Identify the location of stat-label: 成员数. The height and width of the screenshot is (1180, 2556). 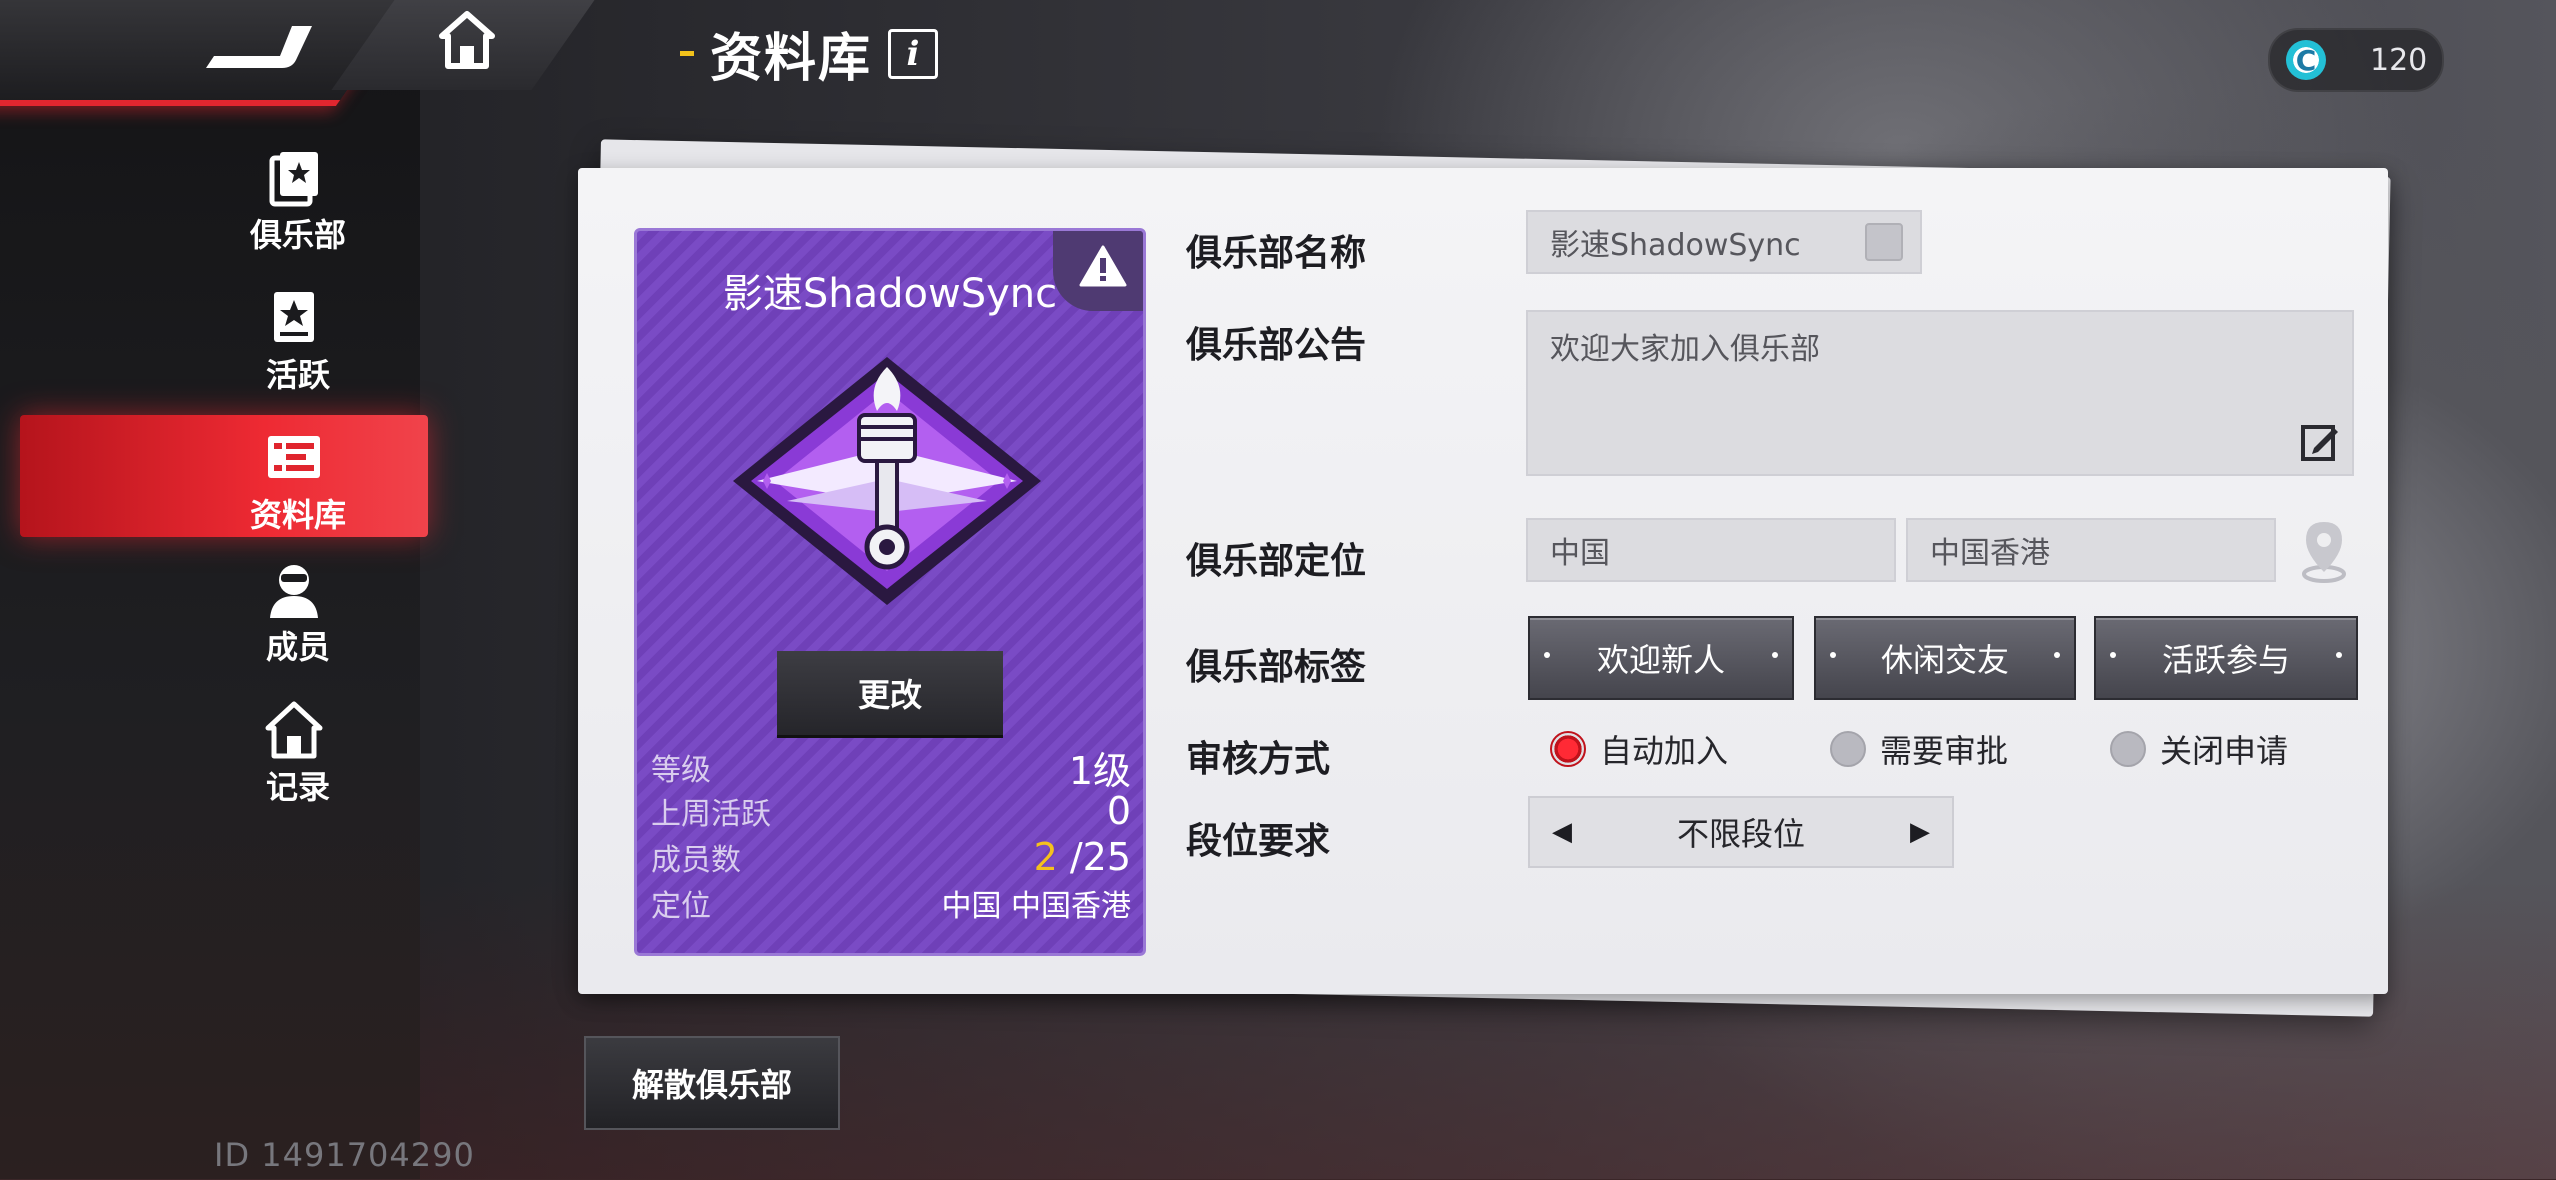
(696, 860).